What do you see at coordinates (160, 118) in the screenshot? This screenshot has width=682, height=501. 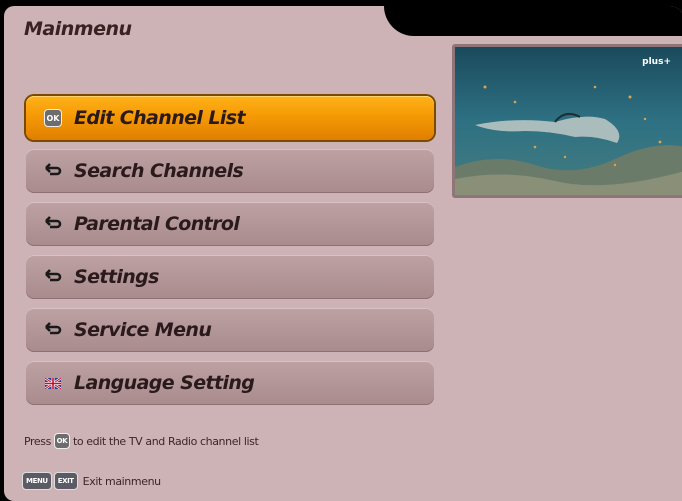 I see `menu-item-label: Edit Channel List` at bounding box center [160, 118].